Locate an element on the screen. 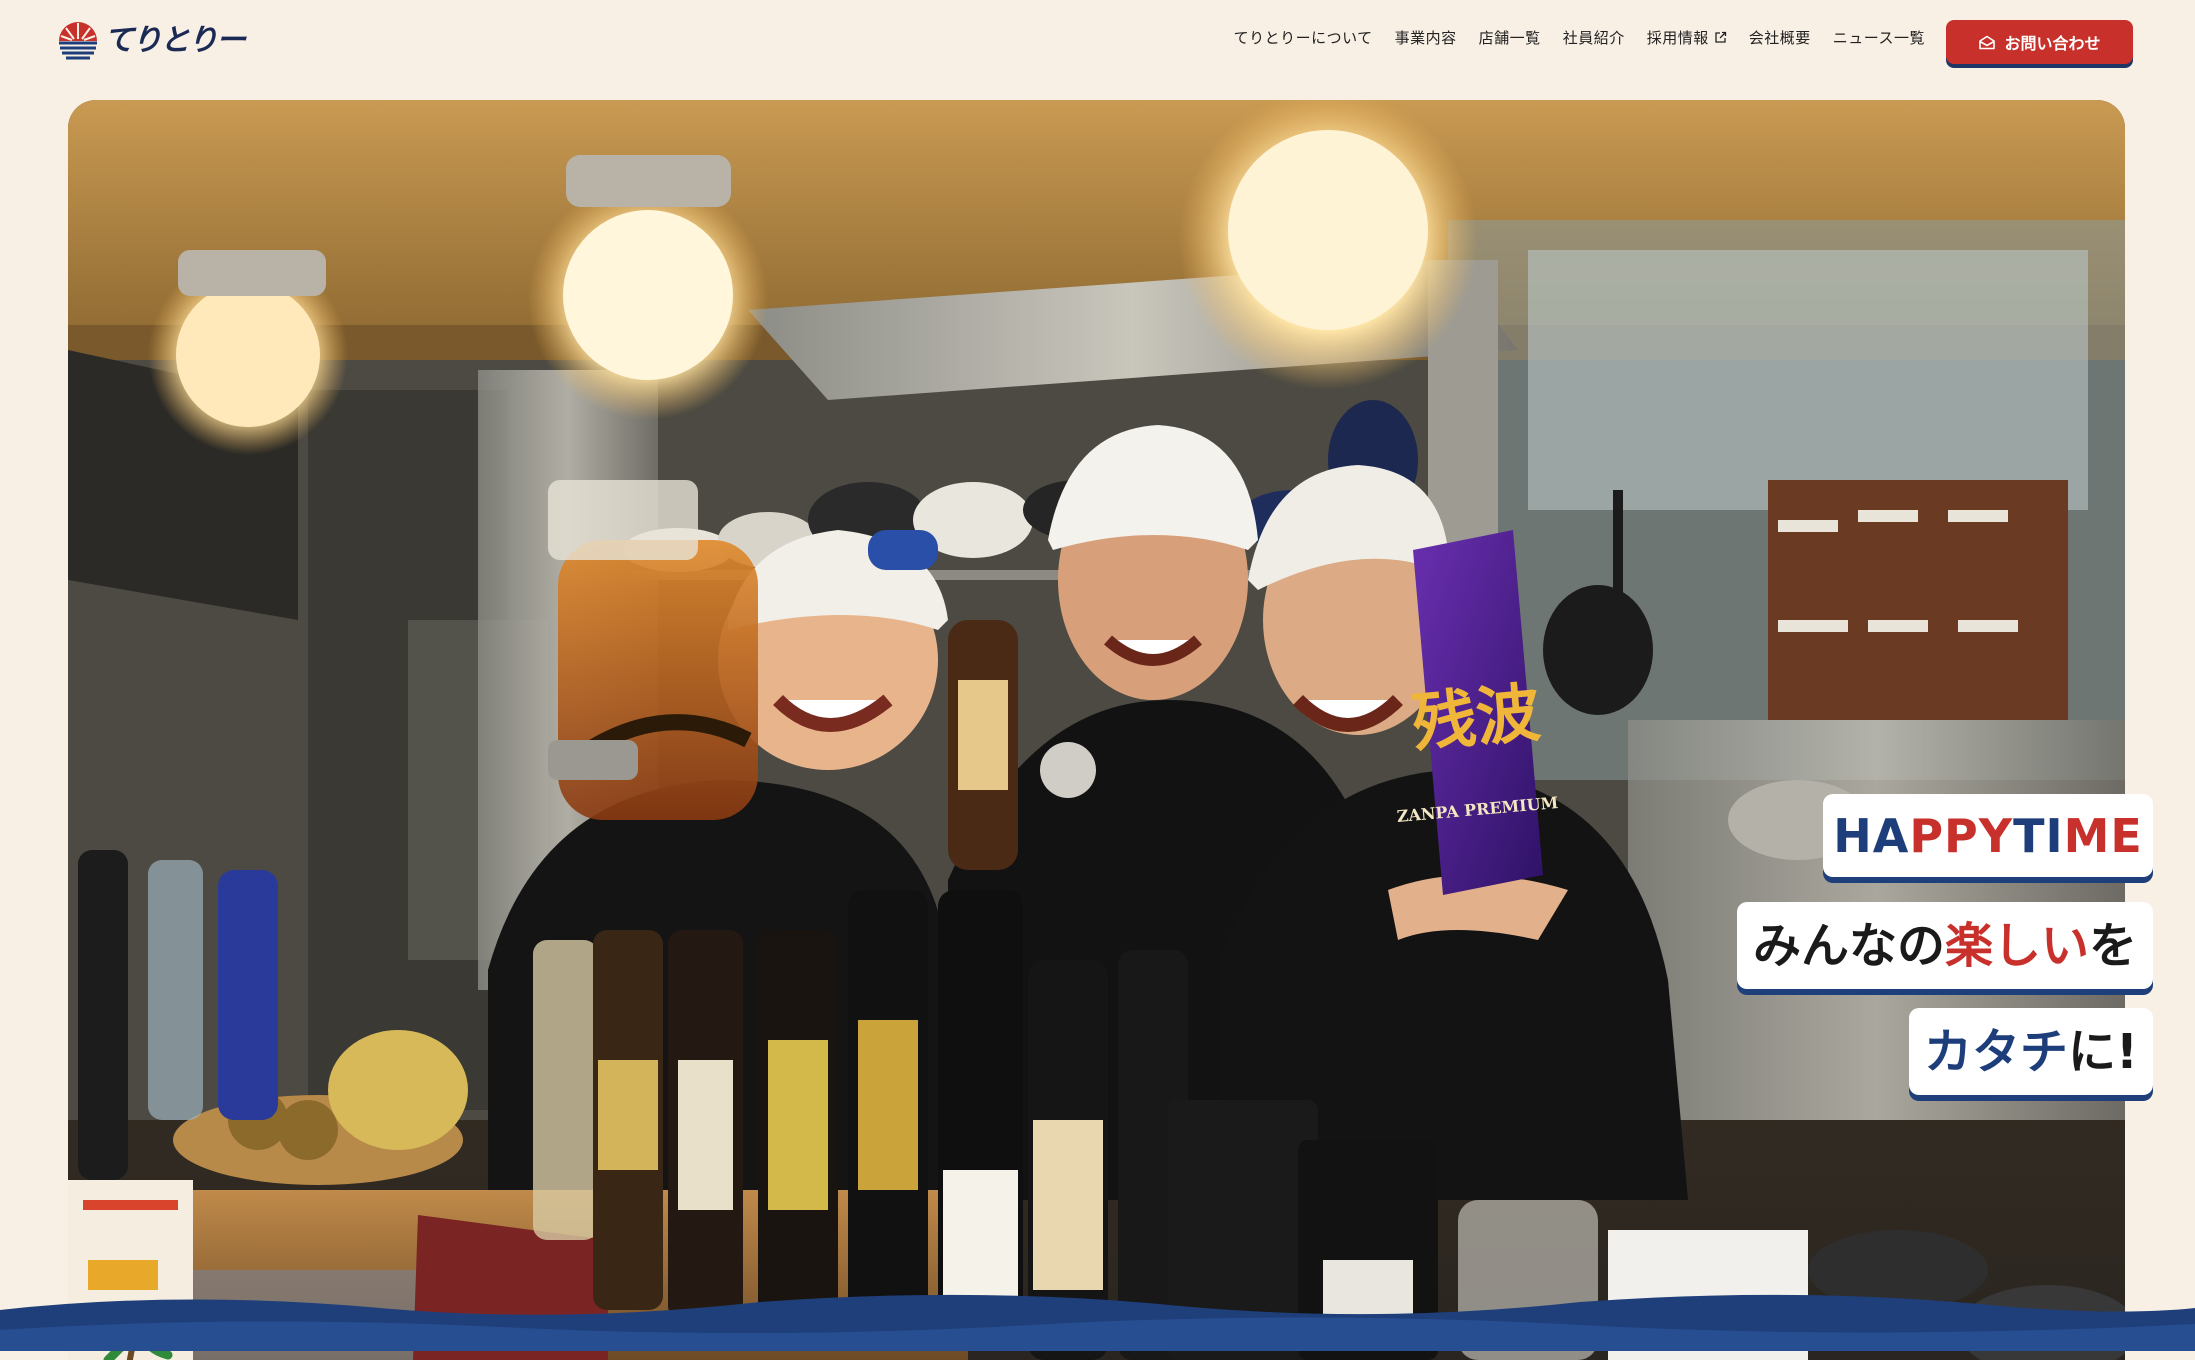 The image size is (2195, 1360). nav-item-stores: 店舗一覧 is located at coordinates (1510, 37).